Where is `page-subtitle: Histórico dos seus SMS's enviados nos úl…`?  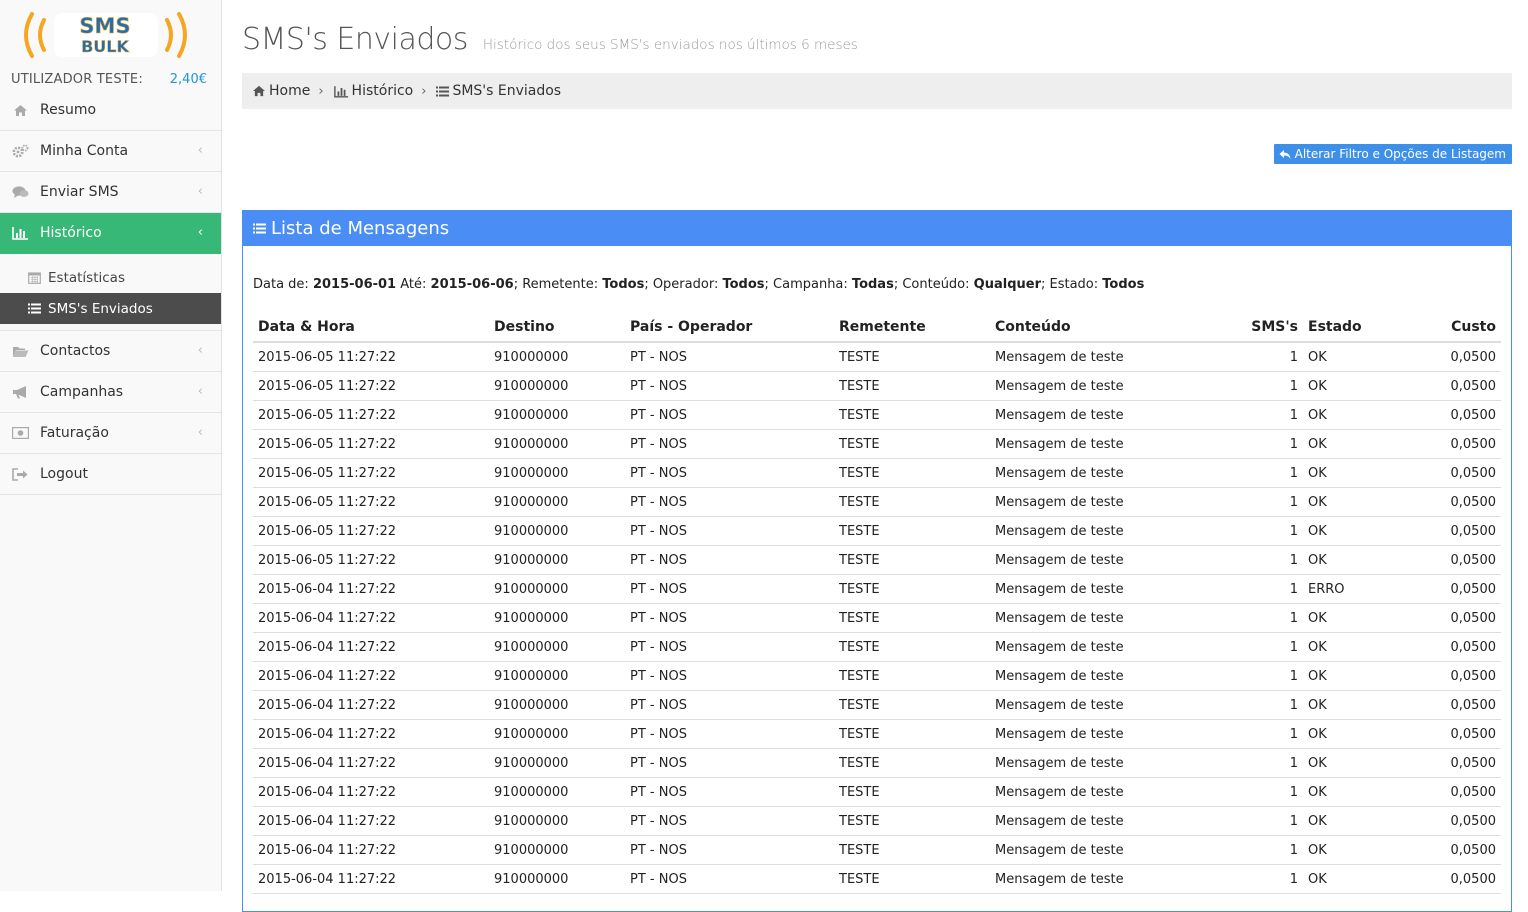 page-subtitle: Histórico dos seus SMS's enviados nos úl… is located at coordinates (670, 45).